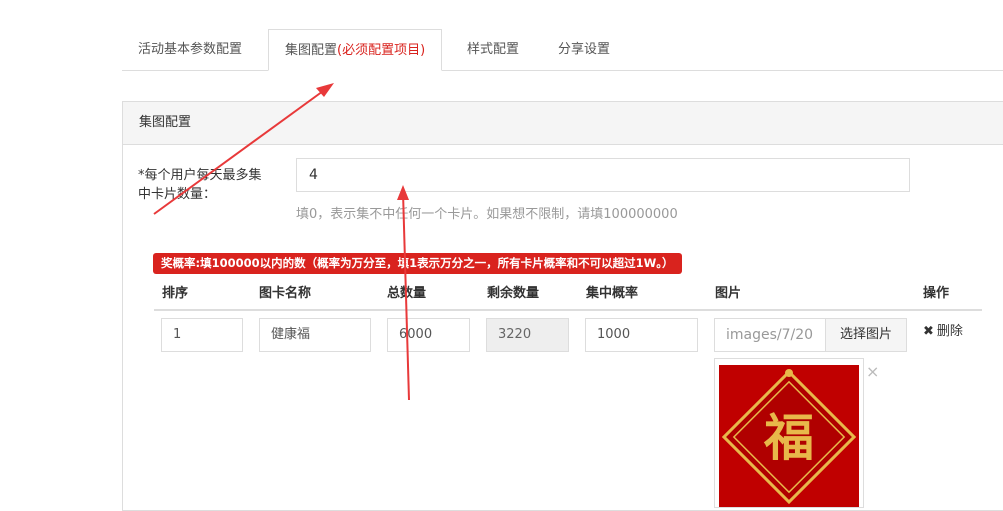  Describe the element at coordinates (403, 192) in the screenshot. I see `annotation-arrowhead` at that location.